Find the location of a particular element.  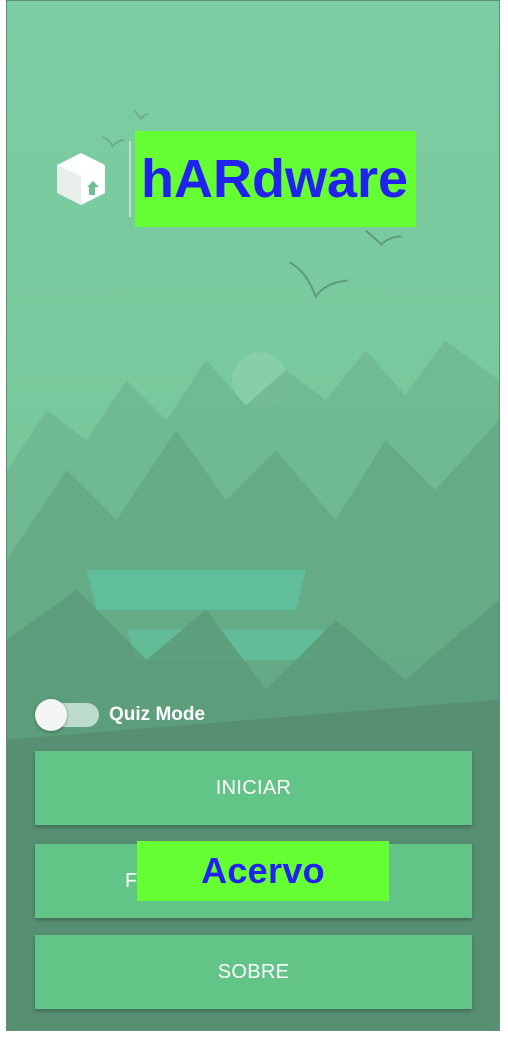

sobre-button-label: SOBRE is located at coordinates (253, 971).